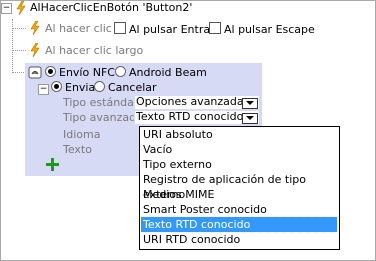 This screenshot has width=376, height=261. What do you see at coordinates (172, 29) in the screenshot?
I see `on-enter-label: Al pulsar Entrar` at bounding box center [172, 29].